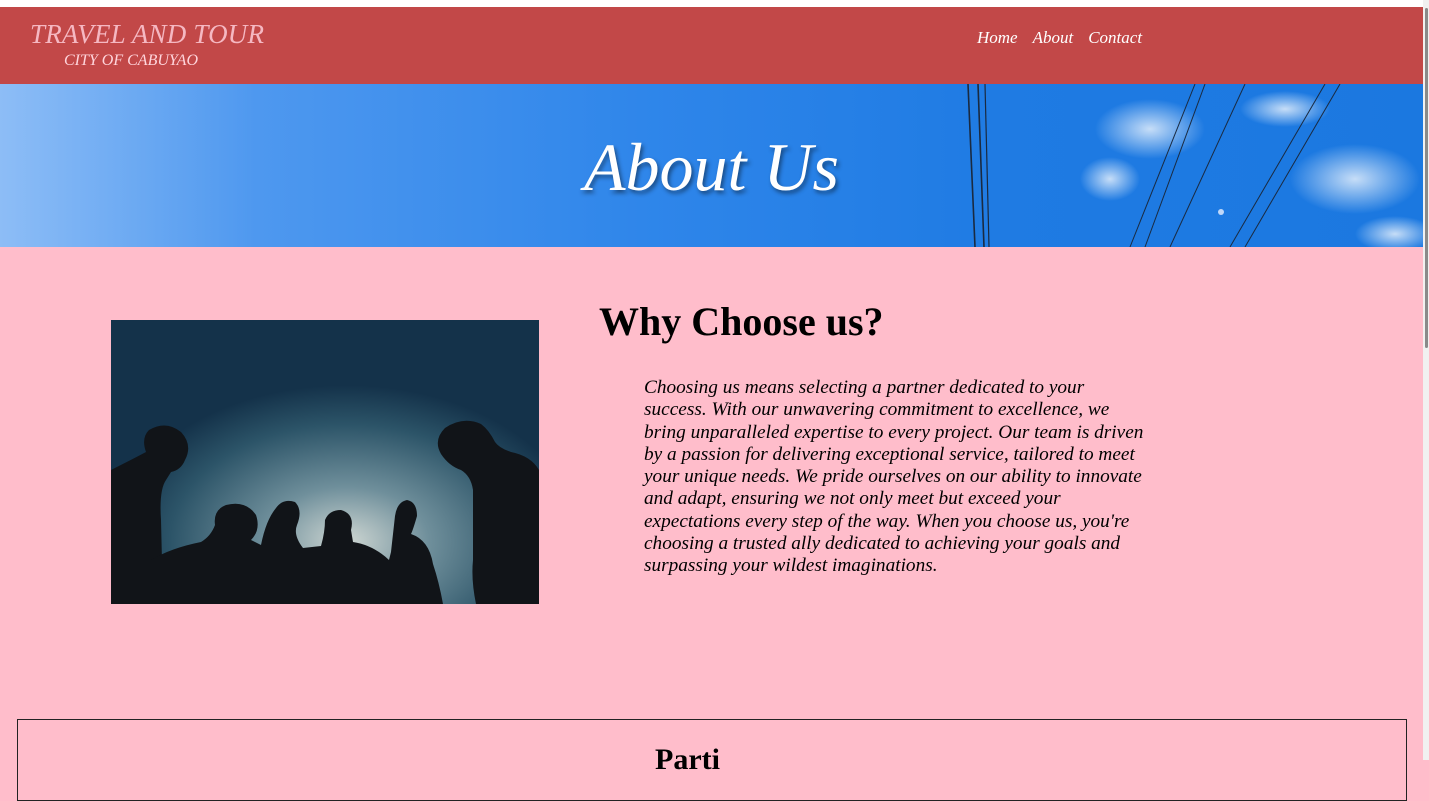  I want to click on top-gap, so click(714, 3).